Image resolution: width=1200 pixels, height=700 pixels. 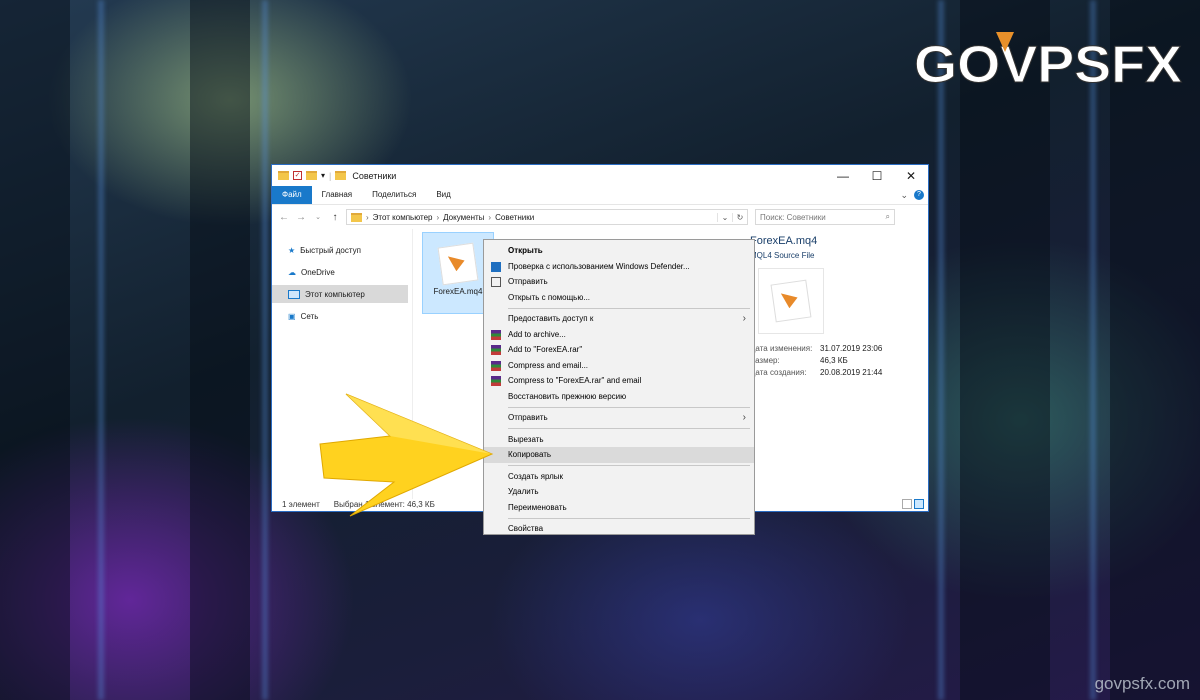 What do you see at coordinates (526, 529) in the screenshot?
I see `menu-item-label: Свойства` at bounding box center [526, 529].